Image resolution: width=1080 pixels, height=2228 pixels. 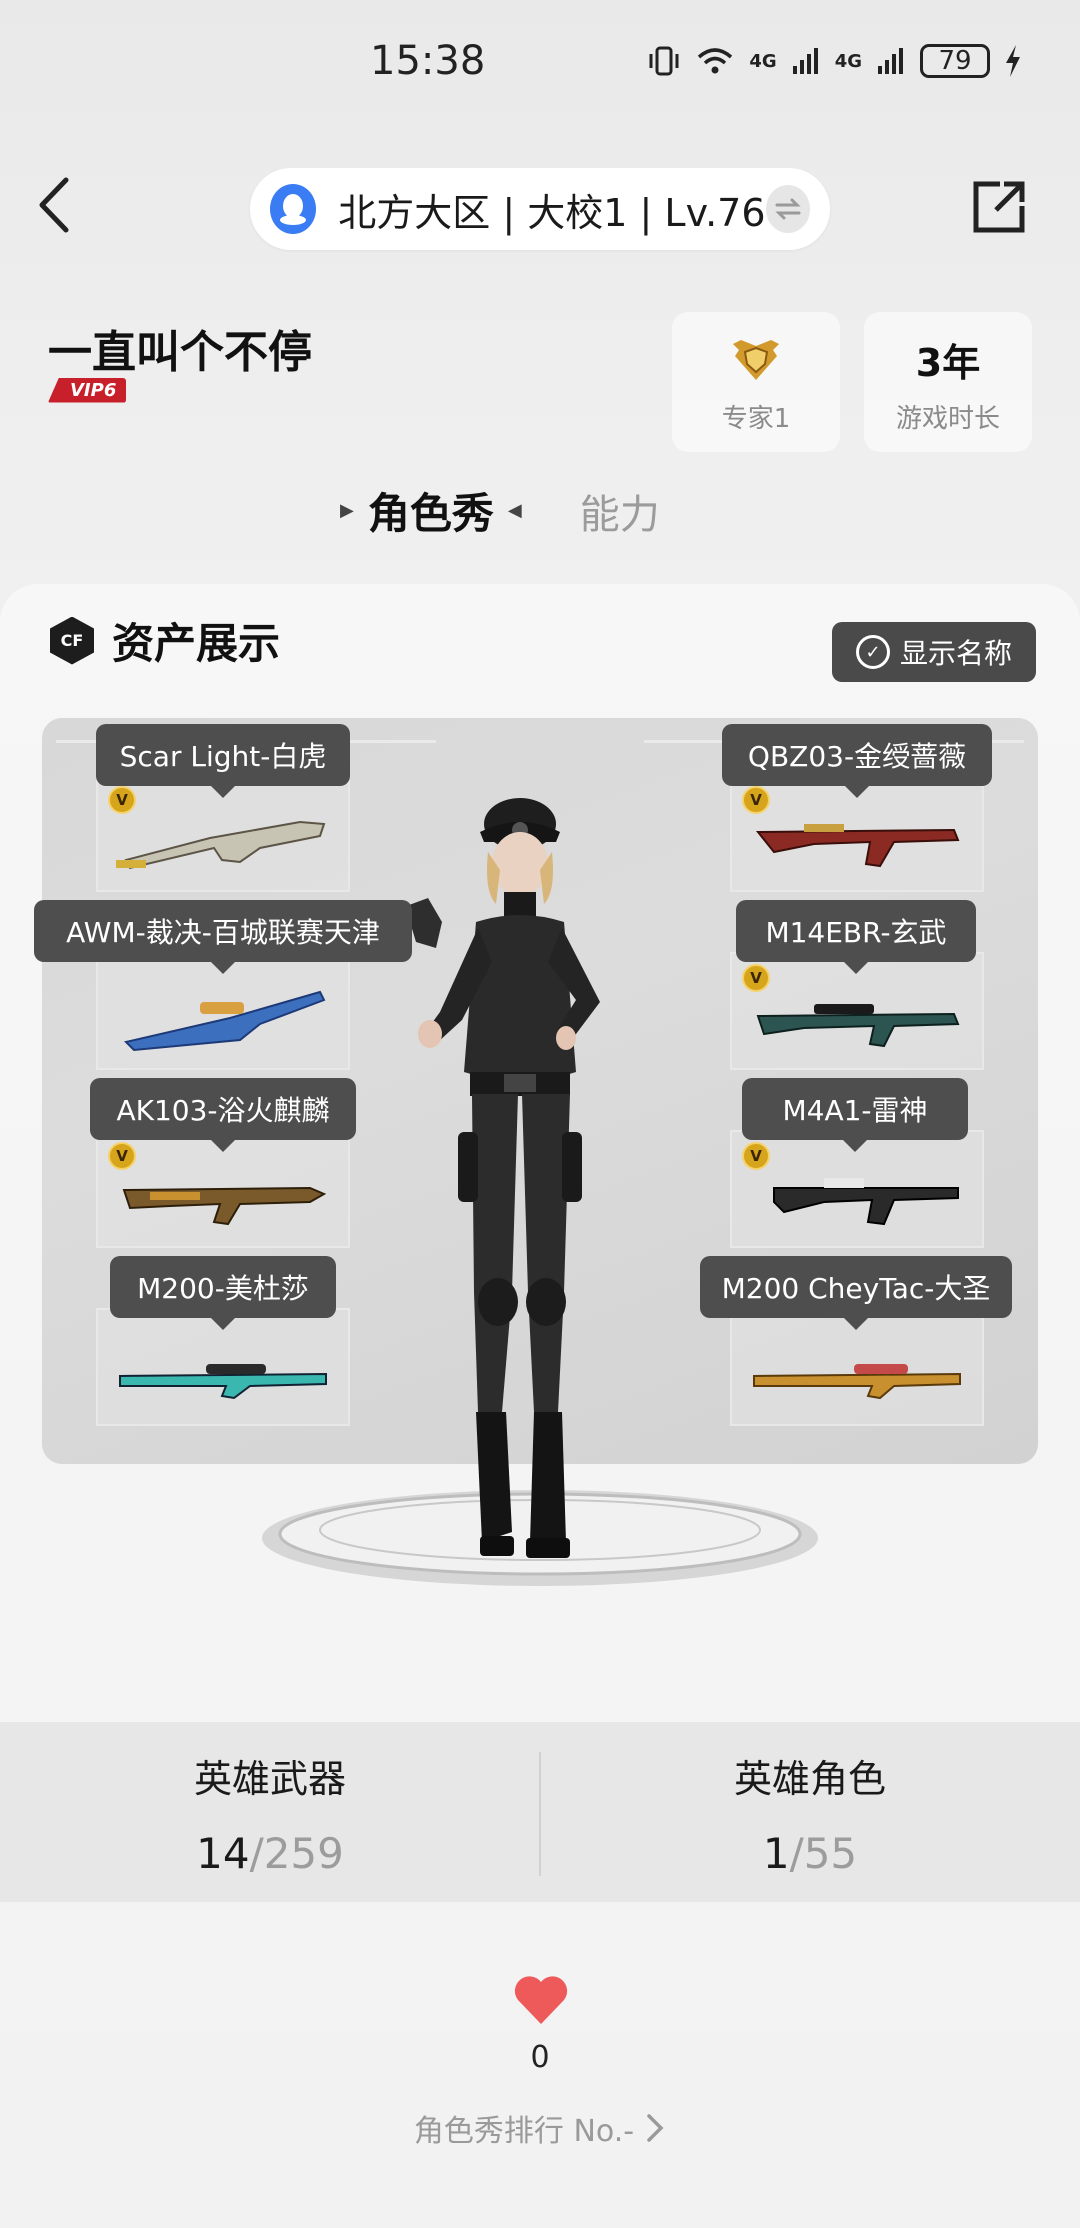 I want to click on share-button, so click(x=999, y=207).